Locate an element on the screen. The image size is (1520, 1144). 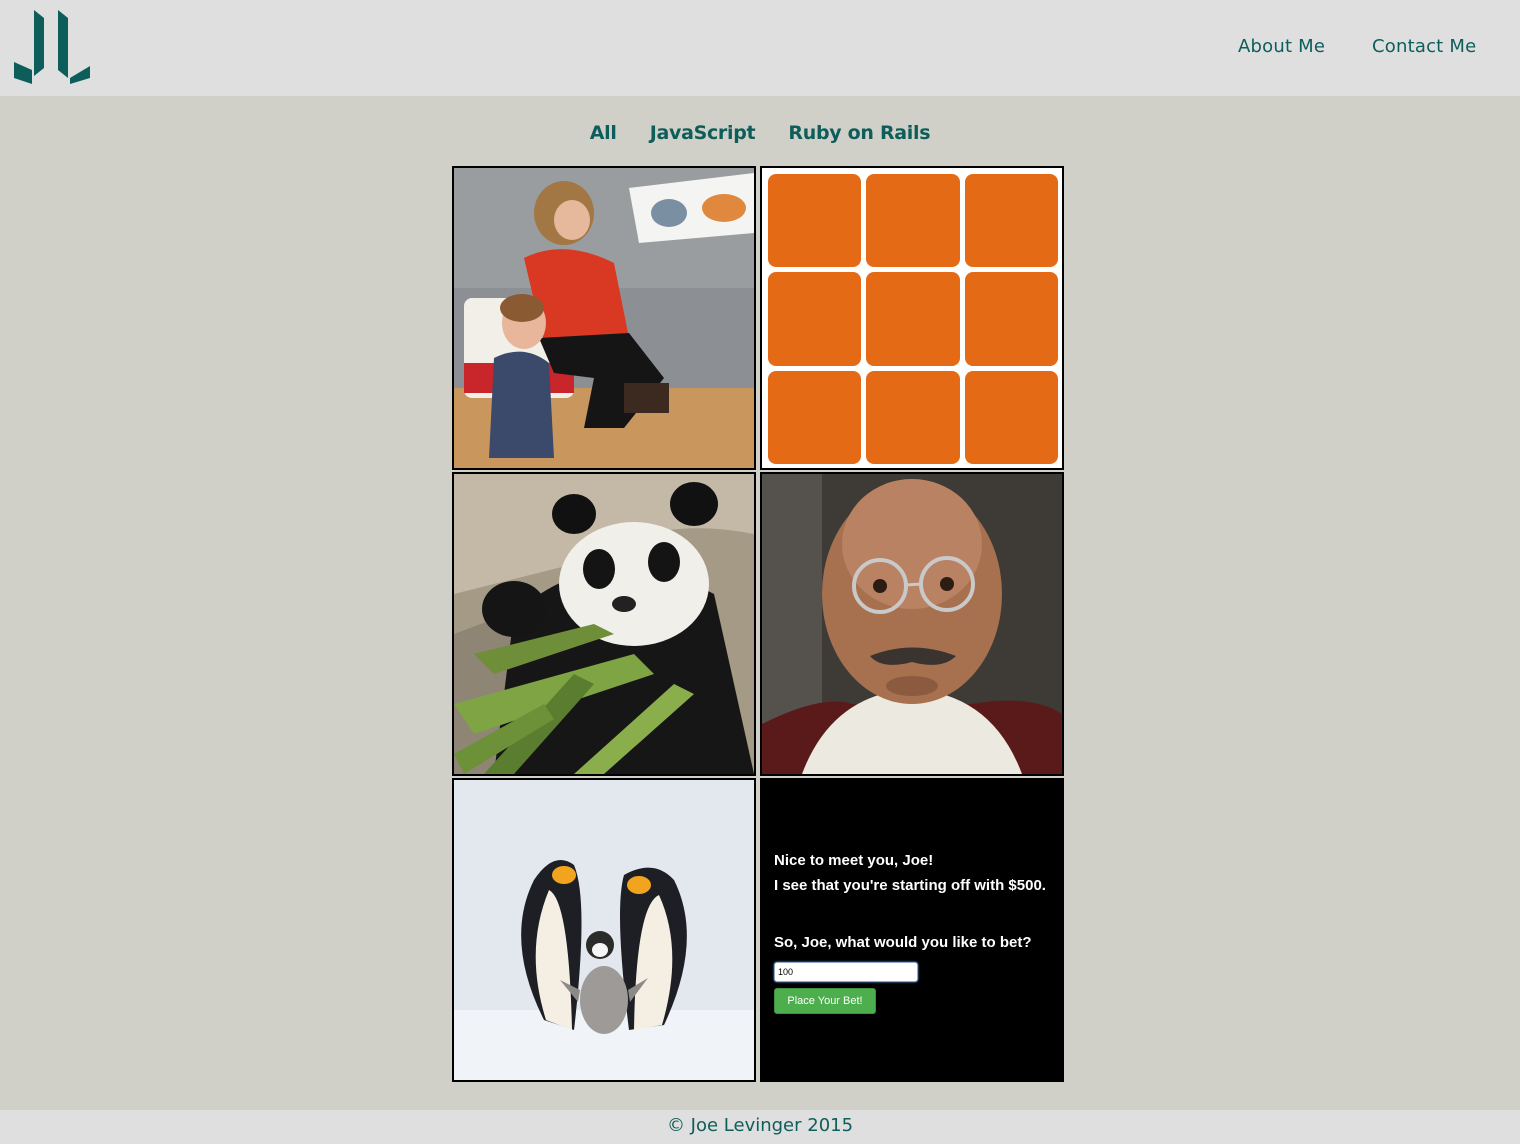
card-grid is located at coordinates (913, 319).